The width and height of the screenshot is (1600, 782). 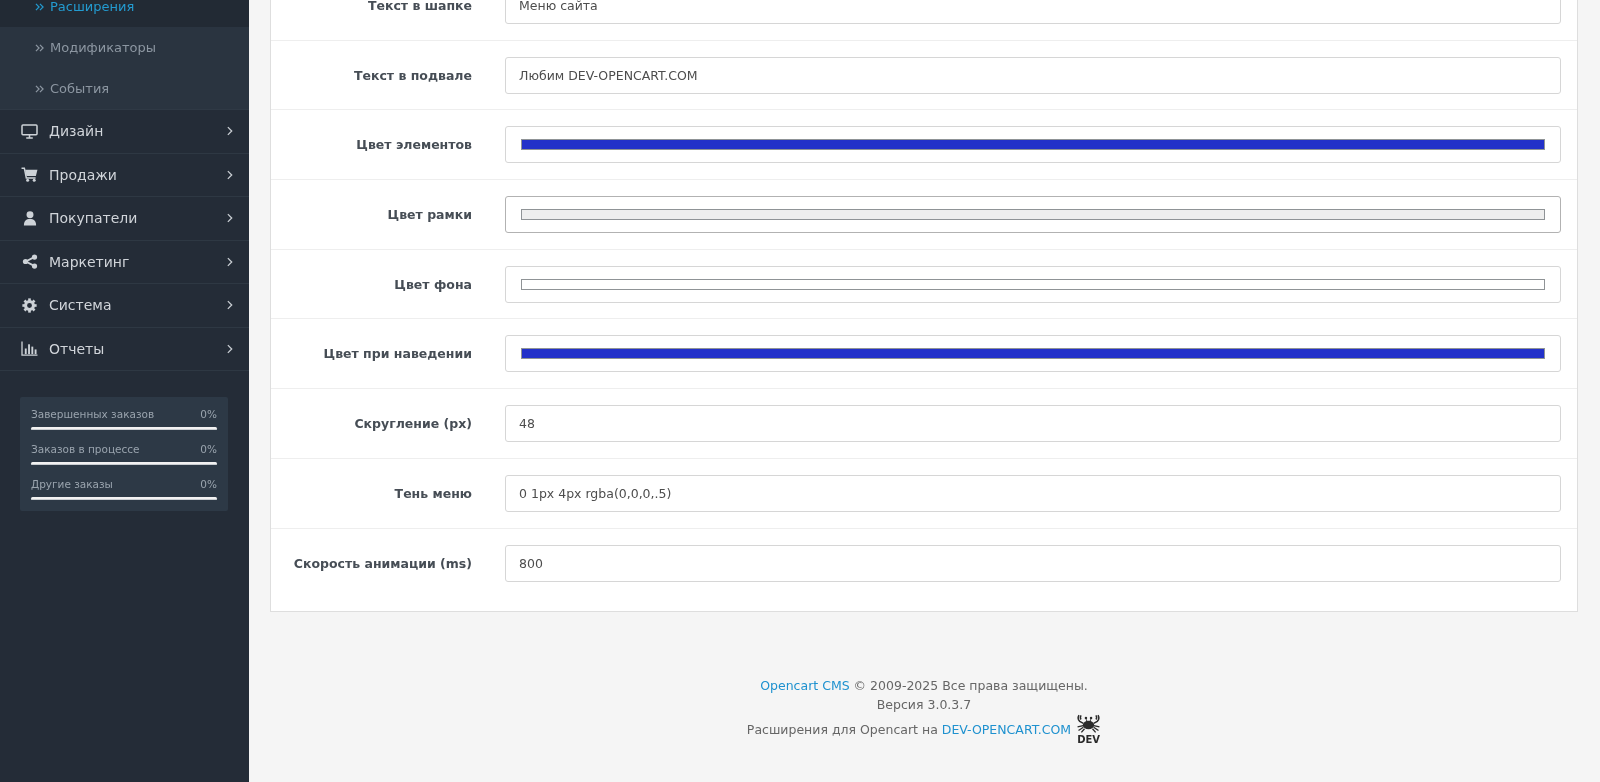 What do you see at coordinates (413, 145) in the screenshot?
I see `field-label: Цвет элементов` at bounding box center [413, 145].